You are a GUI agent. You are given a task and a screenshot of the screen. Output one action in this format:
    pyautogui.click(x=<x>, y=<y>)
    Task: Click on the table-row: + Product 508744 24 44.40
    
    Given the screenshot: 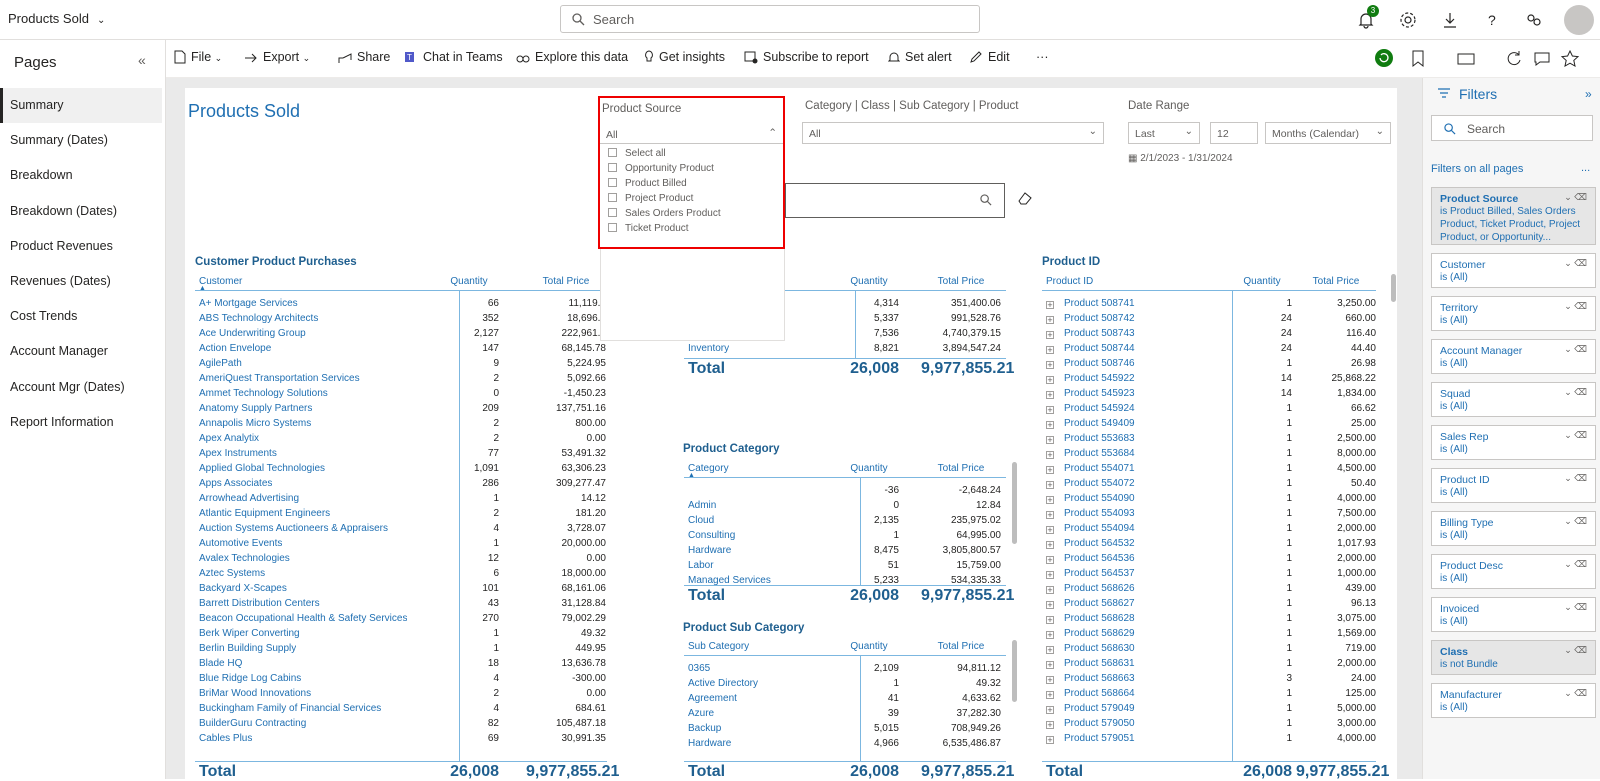 What is the action you would take?
    pyautogui.click(x=800, y=350)
    